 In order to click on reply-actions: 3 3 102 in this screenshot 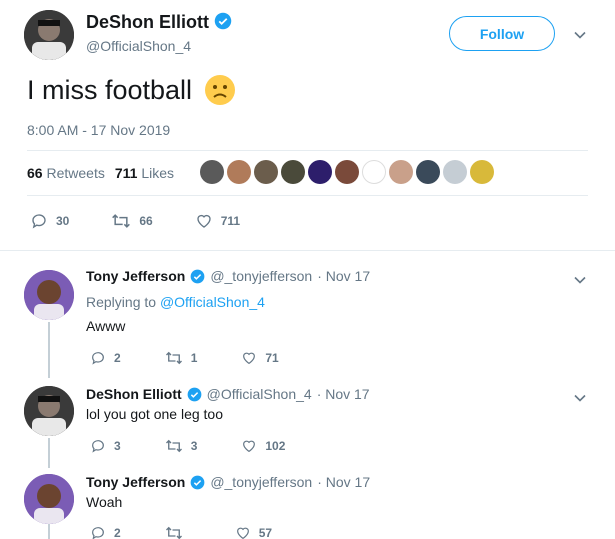, I will do `click(187, 446)`.